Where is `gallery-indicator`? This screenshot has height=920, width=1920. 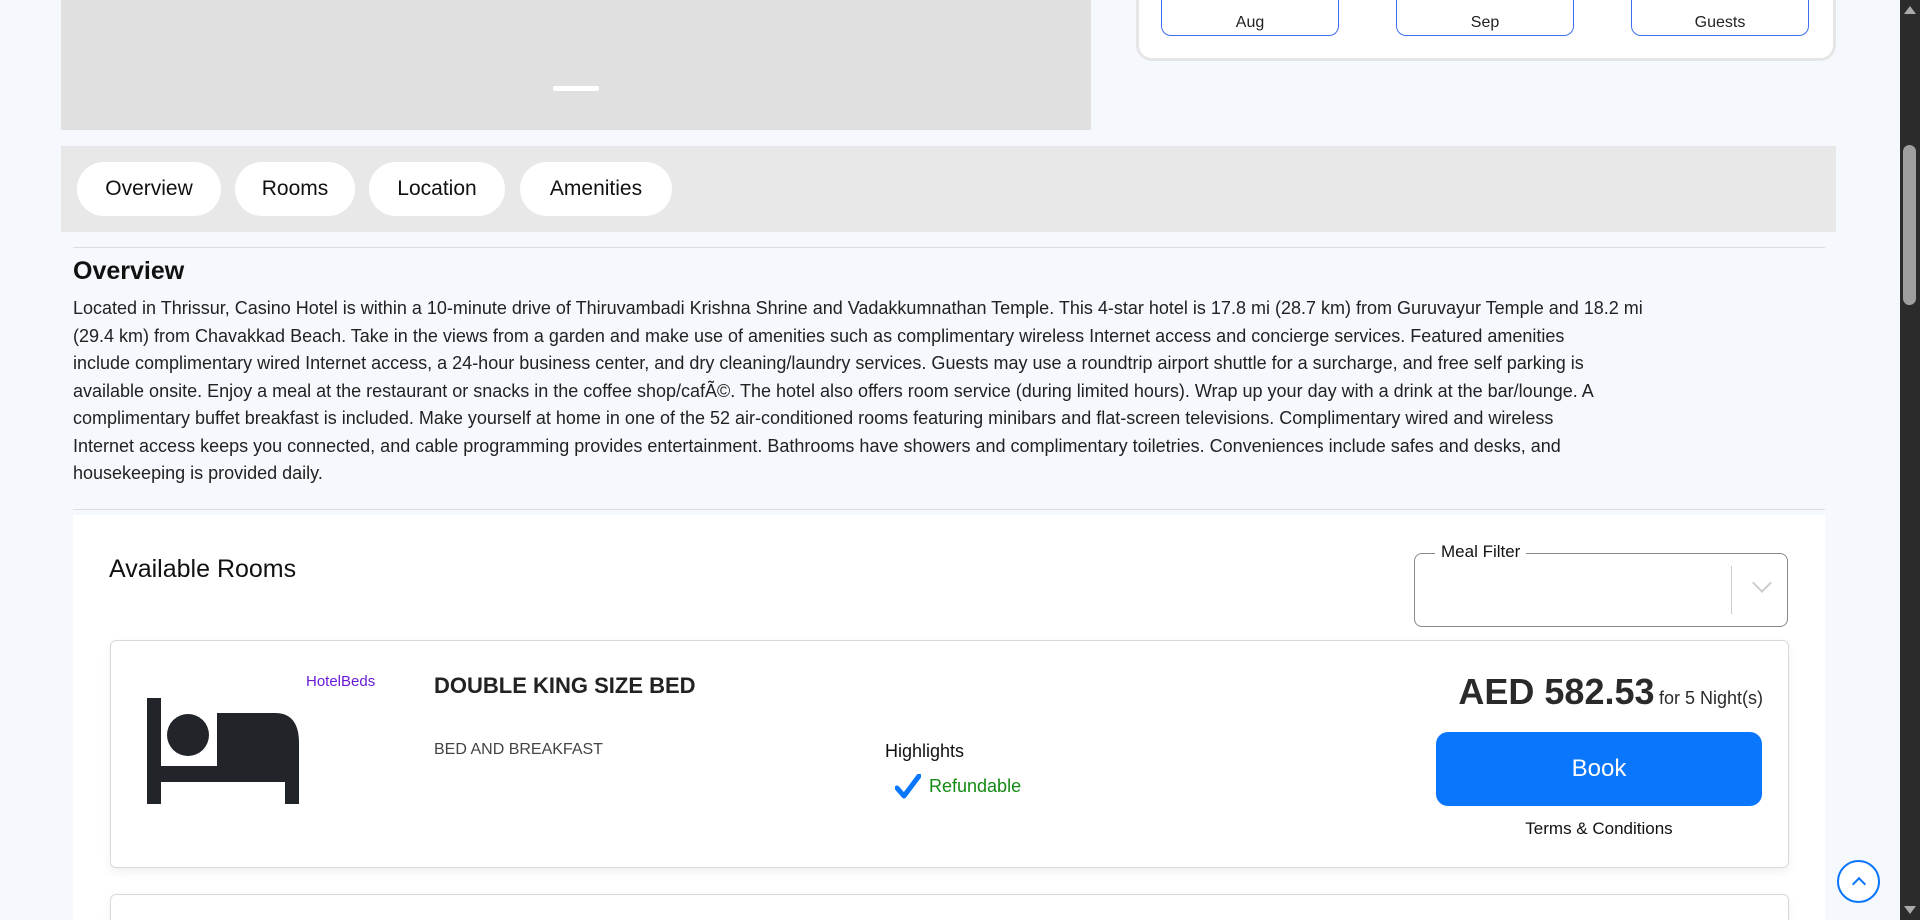 gallery-indicator is located at coordinates (576, 88).